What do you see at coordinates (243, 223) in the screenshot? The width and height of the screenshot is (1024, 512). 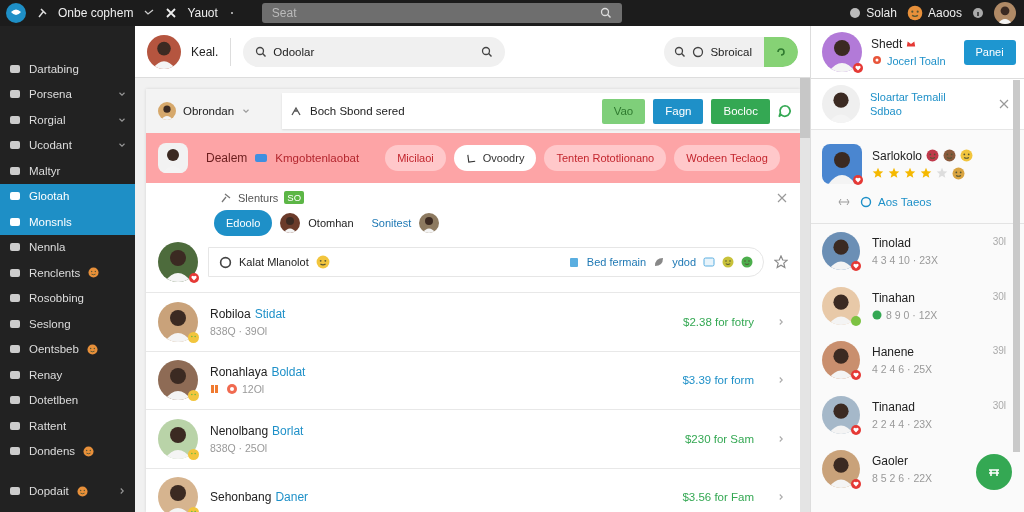 I see `chat-bubble: Edoolo` at bounding box center [243, 223].